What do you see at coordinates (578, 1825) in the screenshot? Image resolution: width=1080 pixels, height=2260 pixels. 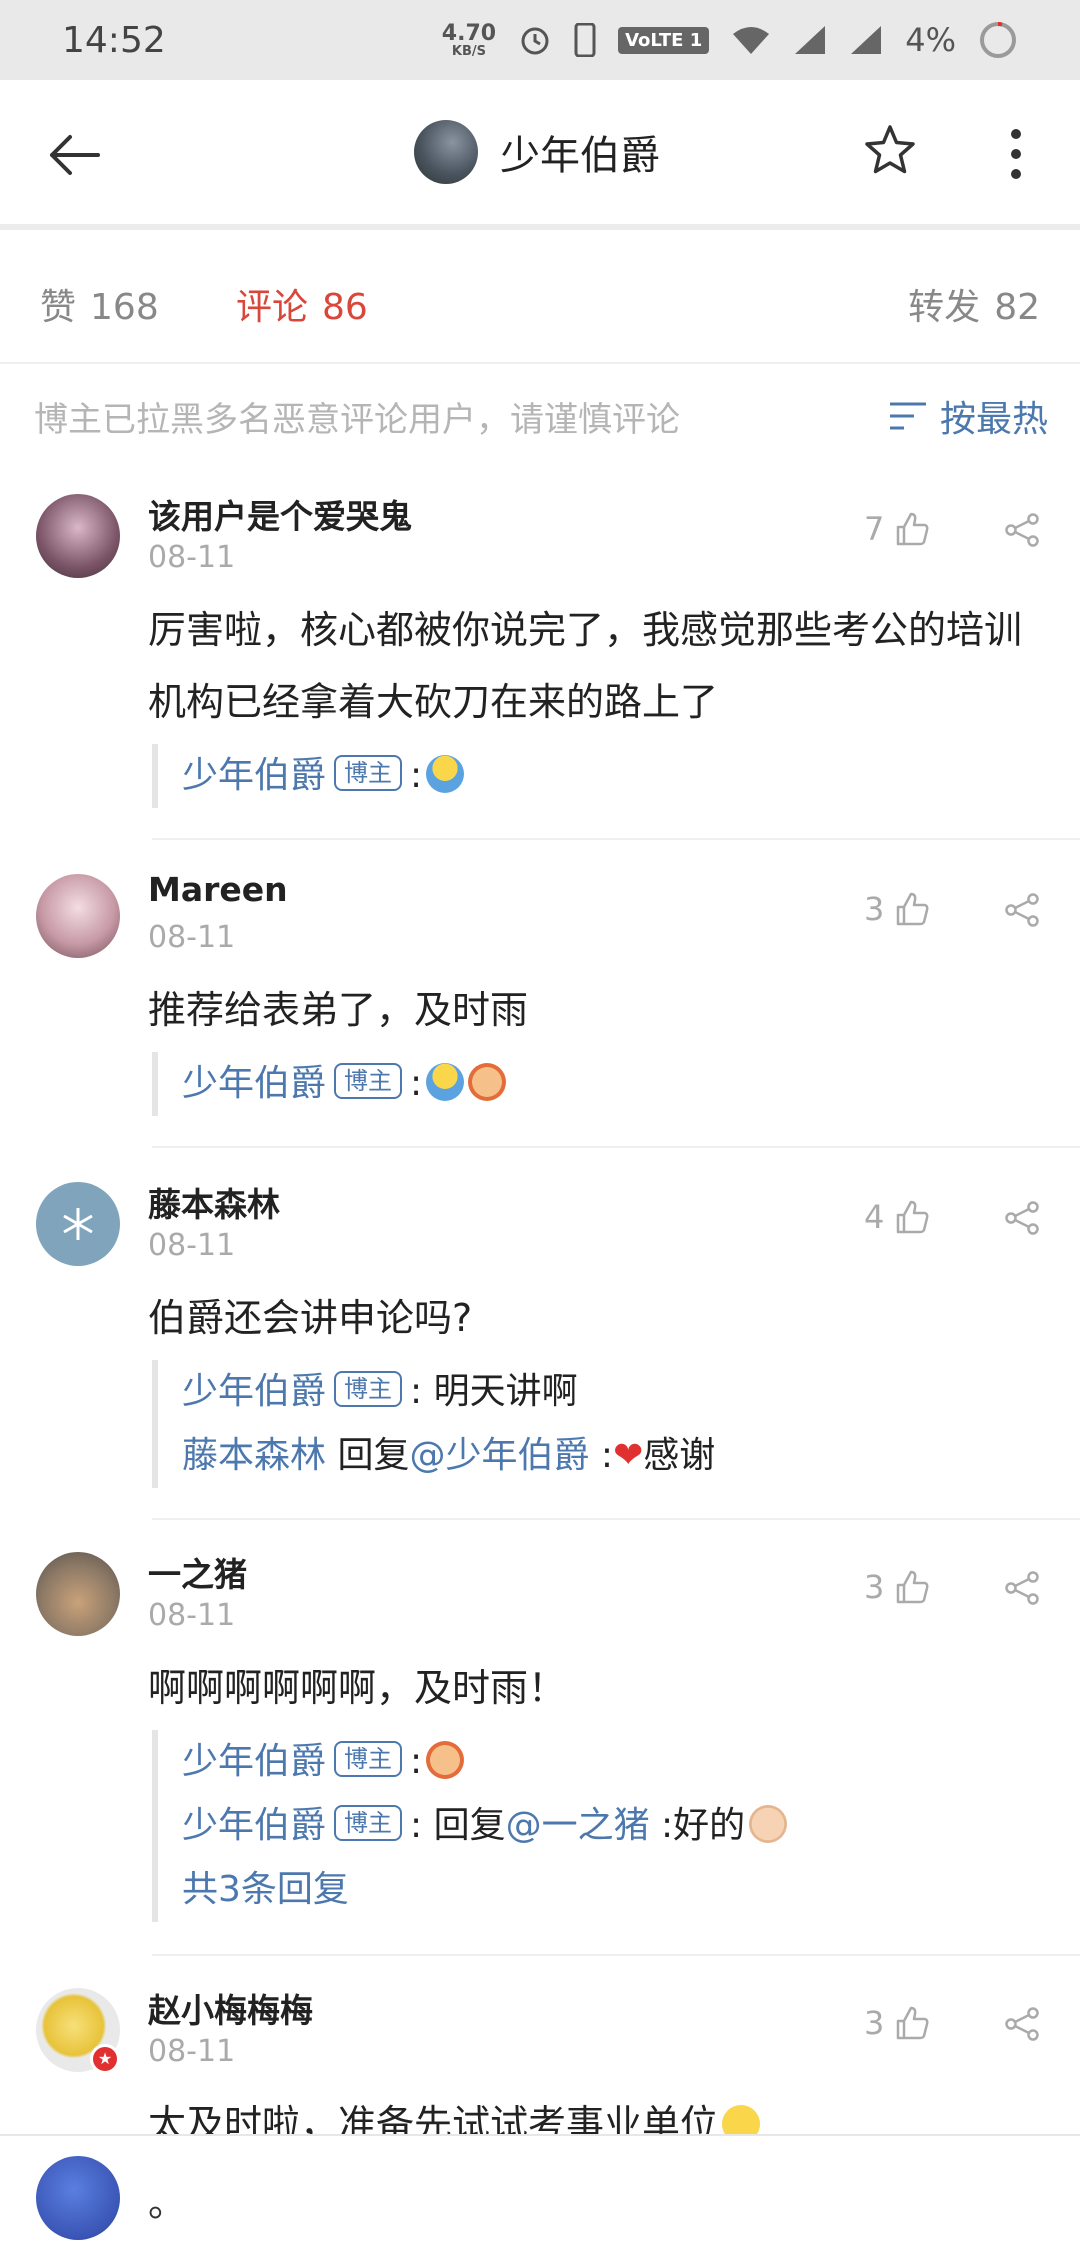 I see `mention-link: @一之猪` at bounding box center [578, 1825].